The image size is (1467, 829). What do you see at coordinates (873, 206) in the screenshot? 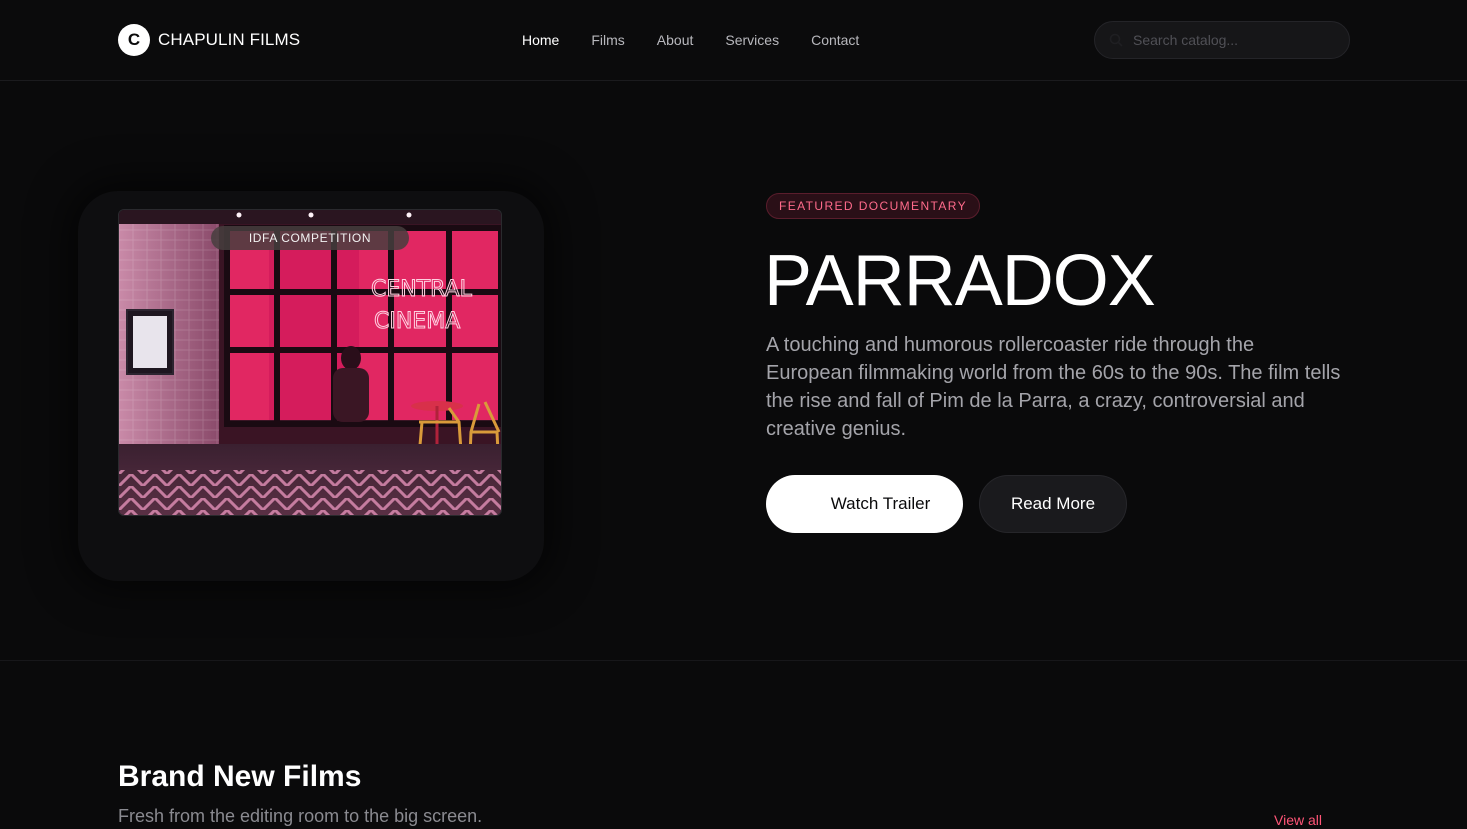
I see `featured-tag: FEATURED DOCUMENTARY` at bounding box center [873, 206].